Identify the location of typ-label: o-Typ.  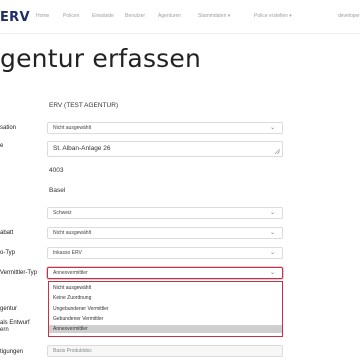
(8, 253).